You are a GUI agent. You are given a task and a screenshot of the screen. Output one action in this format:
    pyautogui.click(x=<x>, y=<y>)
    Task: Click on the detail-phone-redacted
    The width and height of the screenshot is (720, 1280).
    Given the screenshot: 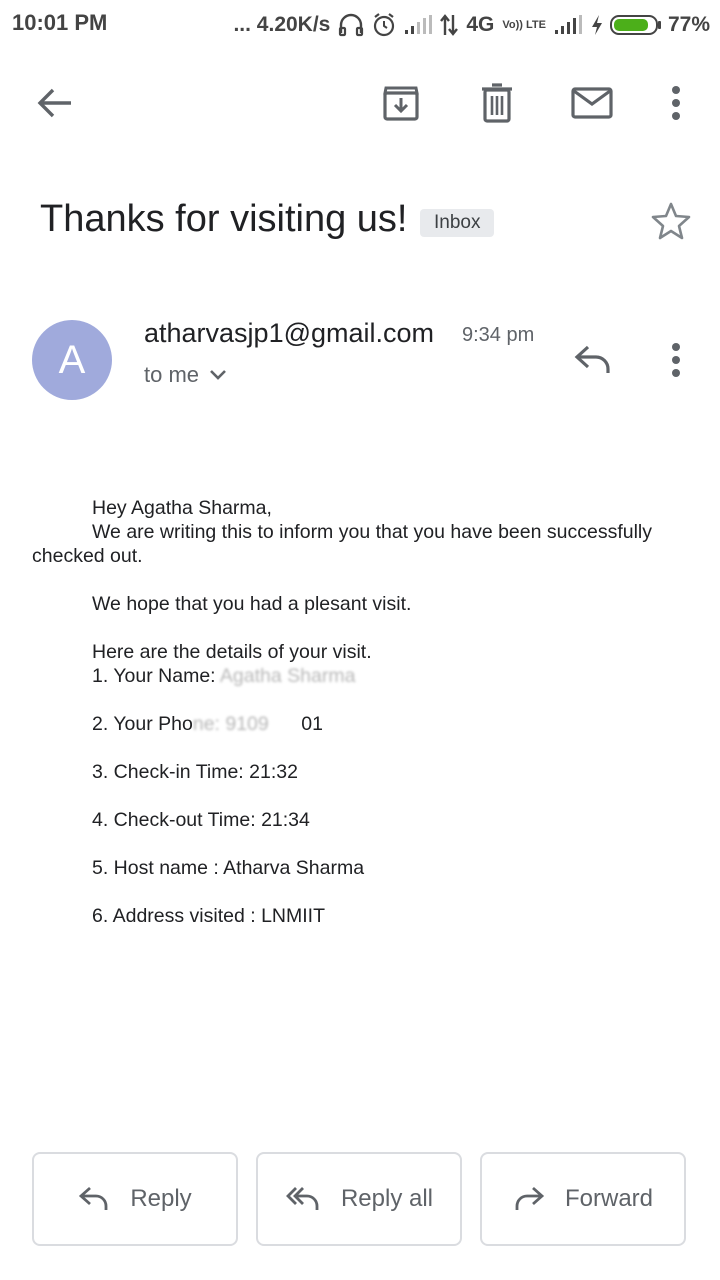 What is the action you would take?
    pyautogui.click(x=285, y=724)
    